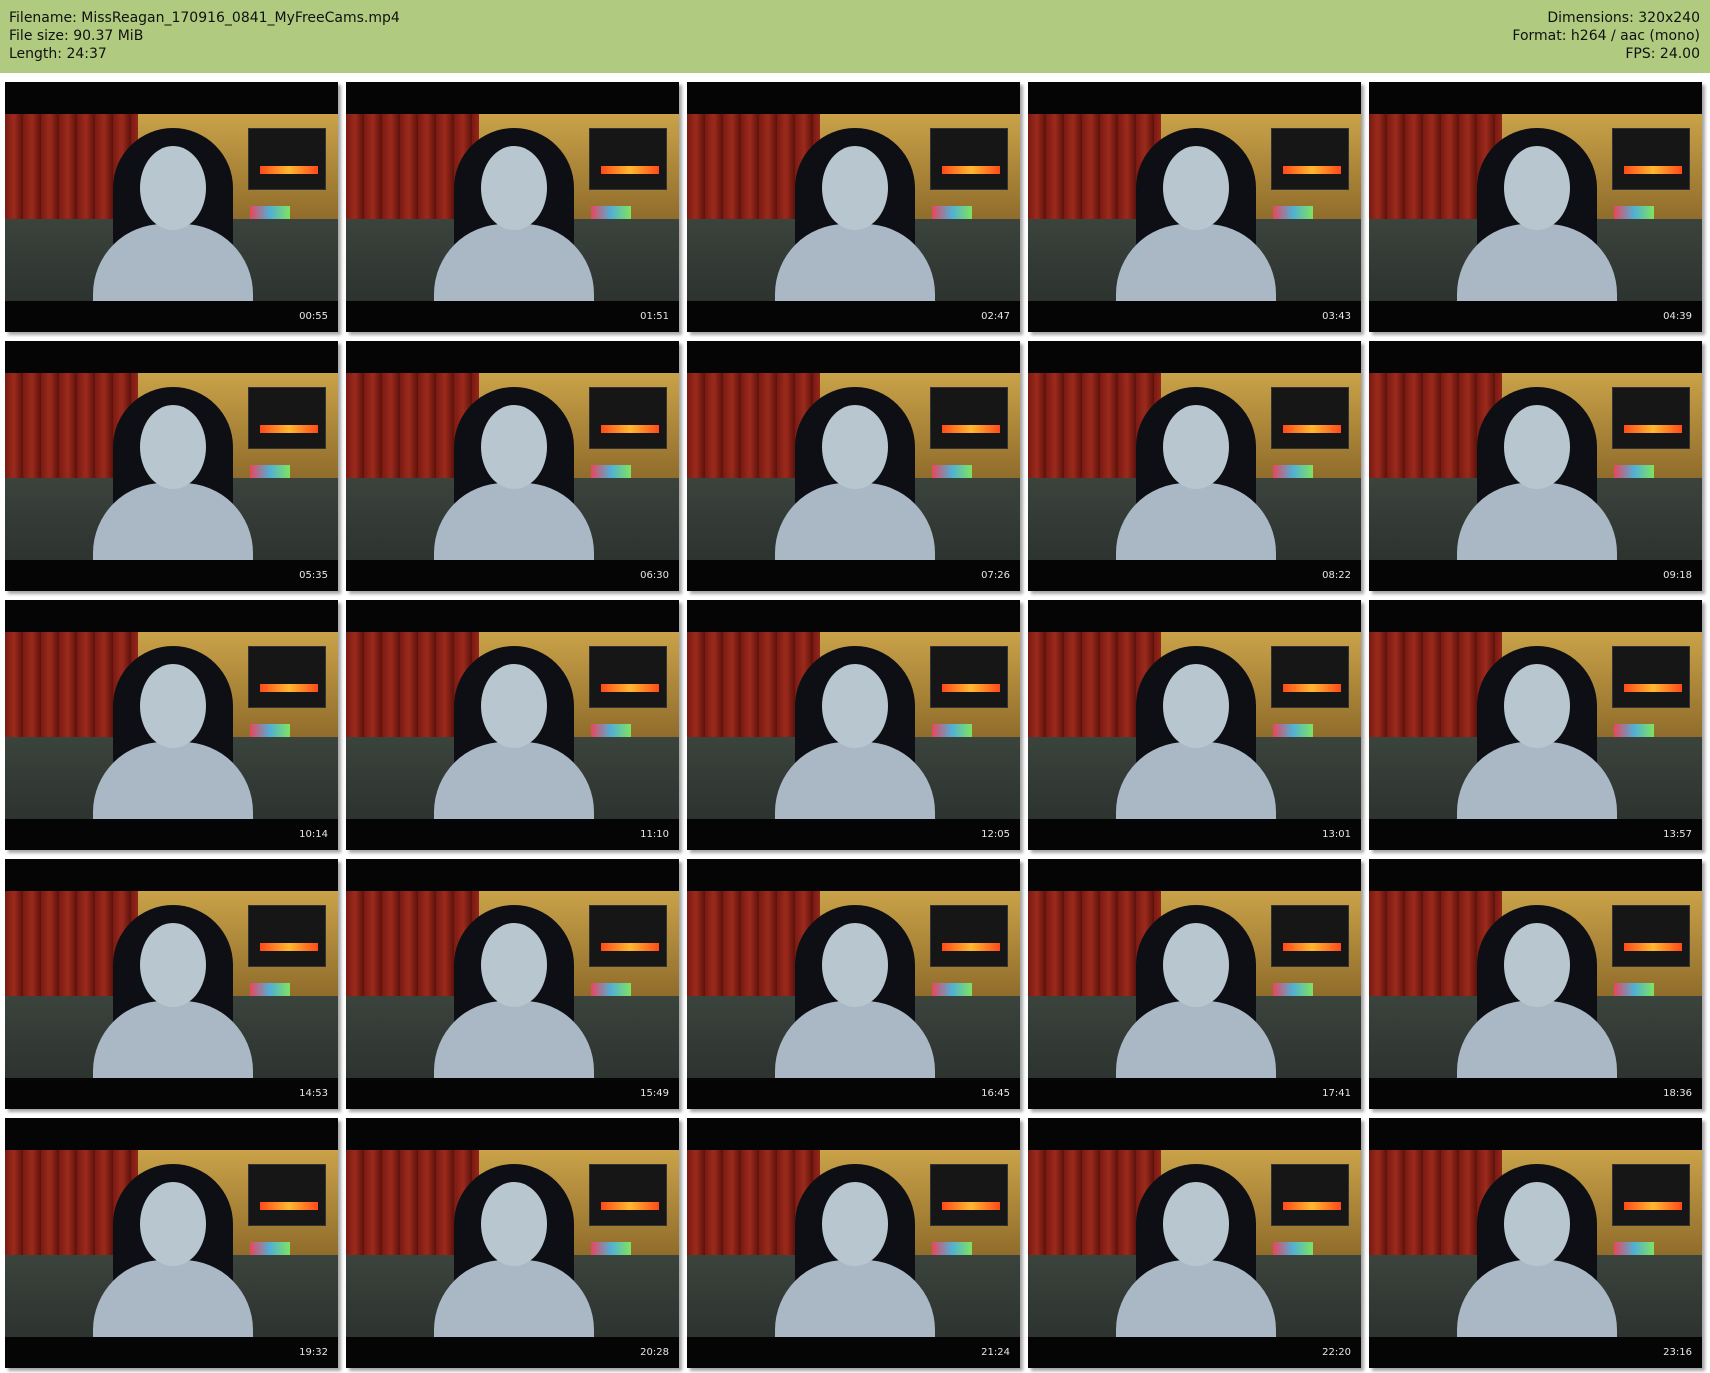  I want to click on thumbnail: 04:39, so click(1535, 207).